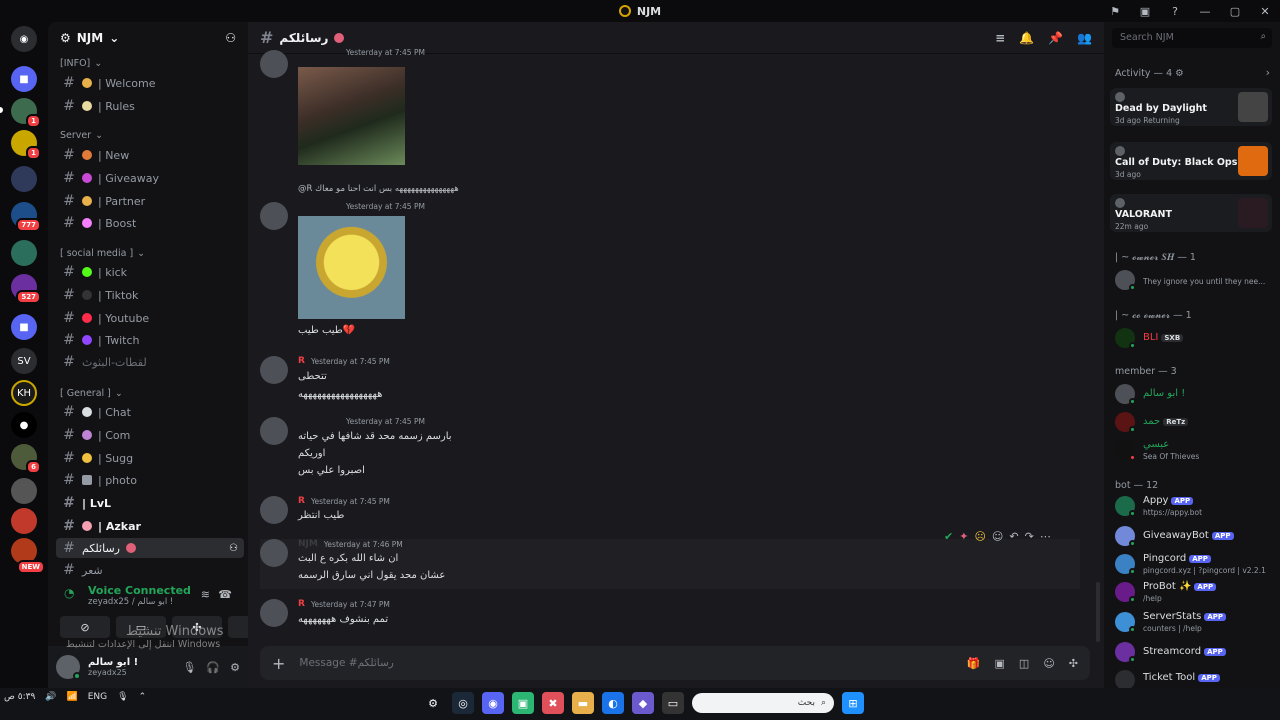 The height and width of the screenshot is (720, 1280). What do you see at coordinates (1195, 451) in the screenshot?
I see `member-item: عبسي Sea Of Thieves` at bounding box center [1195, 451].